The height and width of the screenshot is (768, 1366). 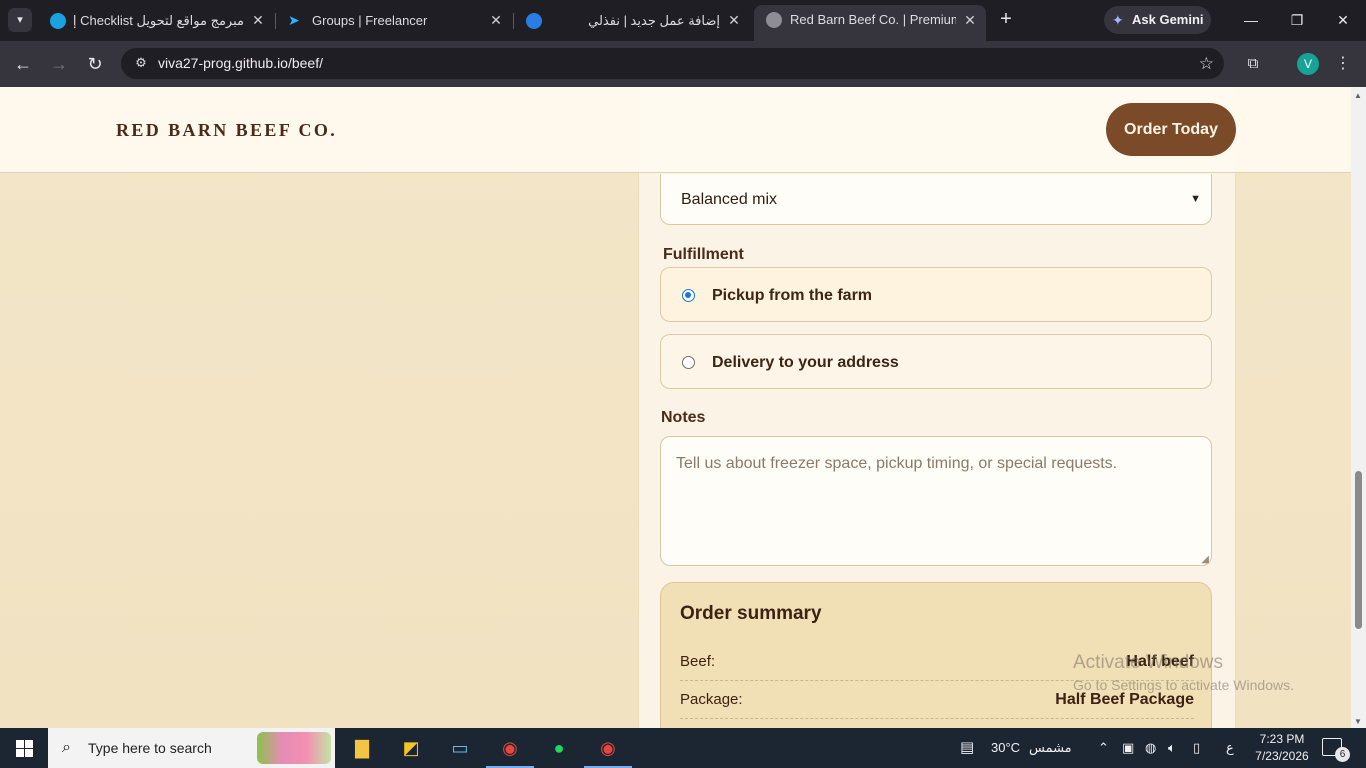 What do you see at coordinates (729, 199) in the screenshot?
I see `select-value: Balanced mix` at bounding box center [729, 199].